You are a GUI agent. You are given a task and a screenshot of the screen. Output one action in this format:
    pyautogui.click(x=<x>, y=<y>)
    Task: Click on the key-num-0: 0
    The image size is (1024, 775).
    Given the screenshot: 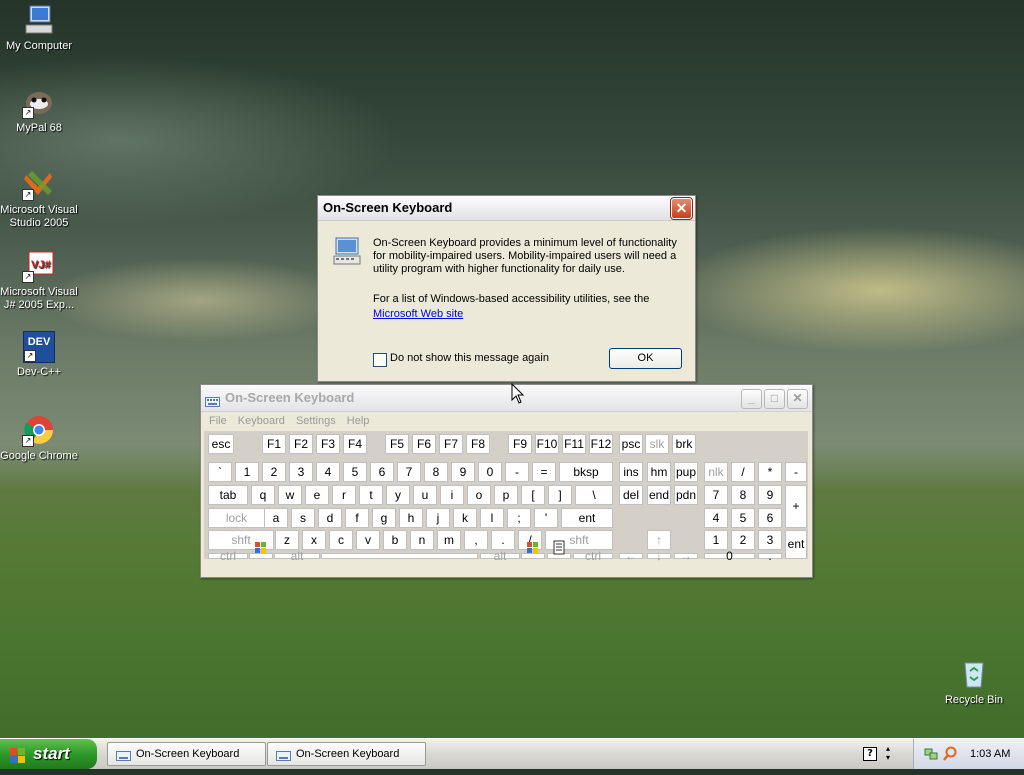 What is the action you would take?
    pyautogui.click(x=729, y=556)
    